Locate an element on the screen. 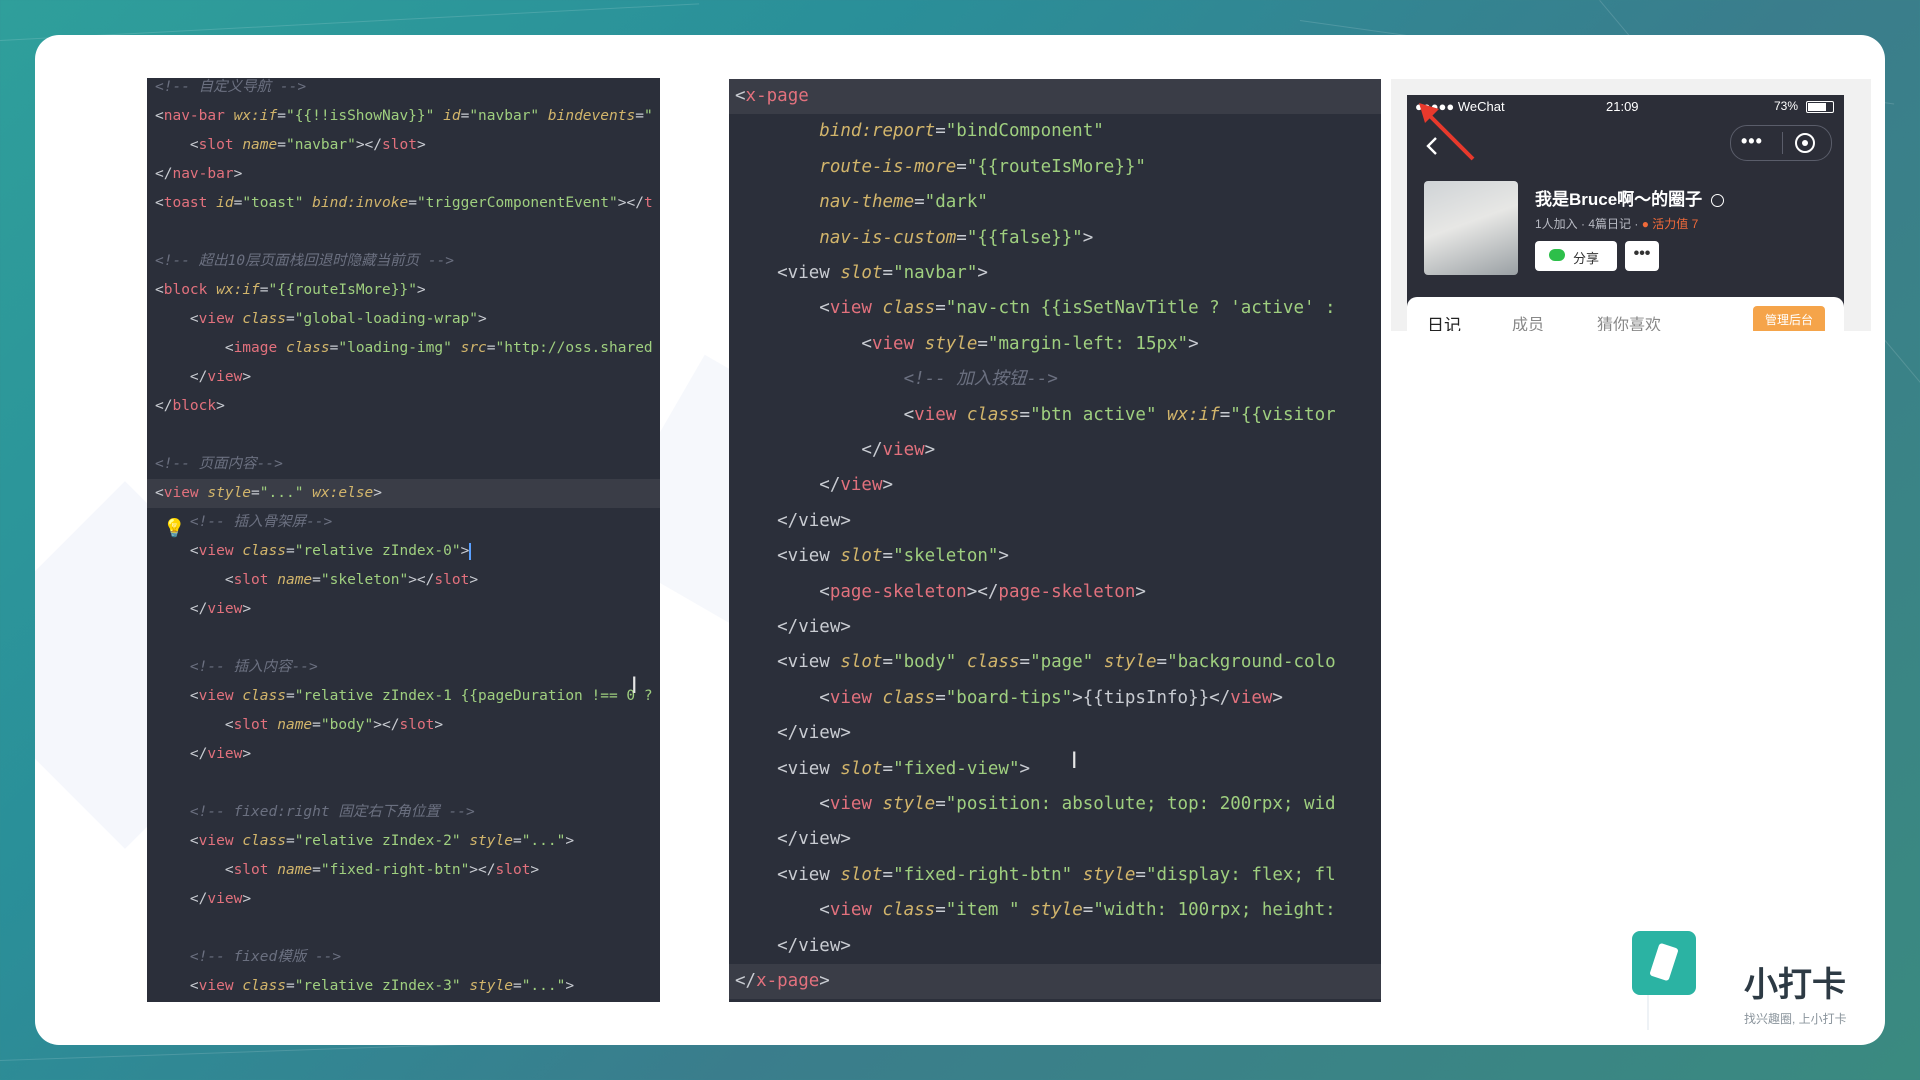  tab-recommend: 猜你喜欢 is located at coordinates (1629, 321).